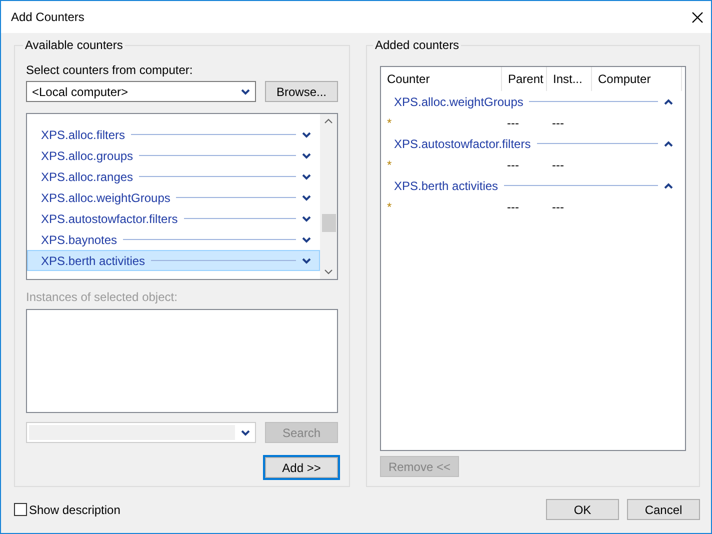 This screenshot has width=712, height=534. What do you see at coordinates (173, 197) in the screenshot?
I see `counter-item: XPS.alloc.weightGroups` at bounding box center [173, 197].